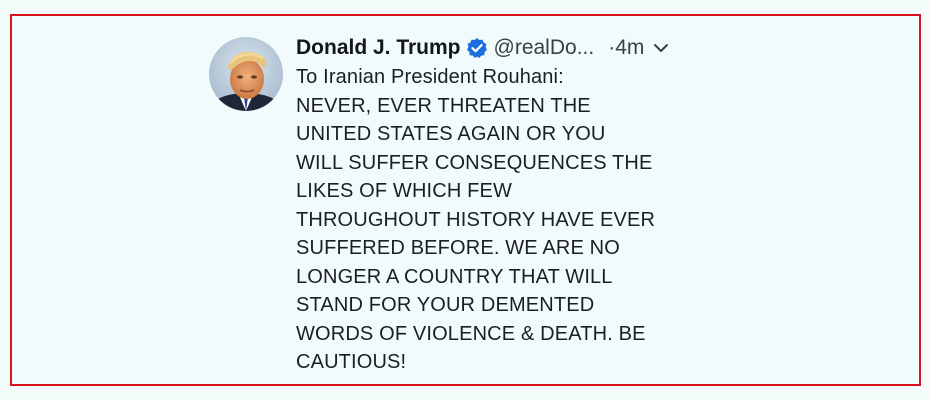  What do you see at coordinates (474, 162) in the screenshot?
I see `tweet-text-line: WILL SUFFER CONSEQUENCES THE` at bounding box center [474, 162].